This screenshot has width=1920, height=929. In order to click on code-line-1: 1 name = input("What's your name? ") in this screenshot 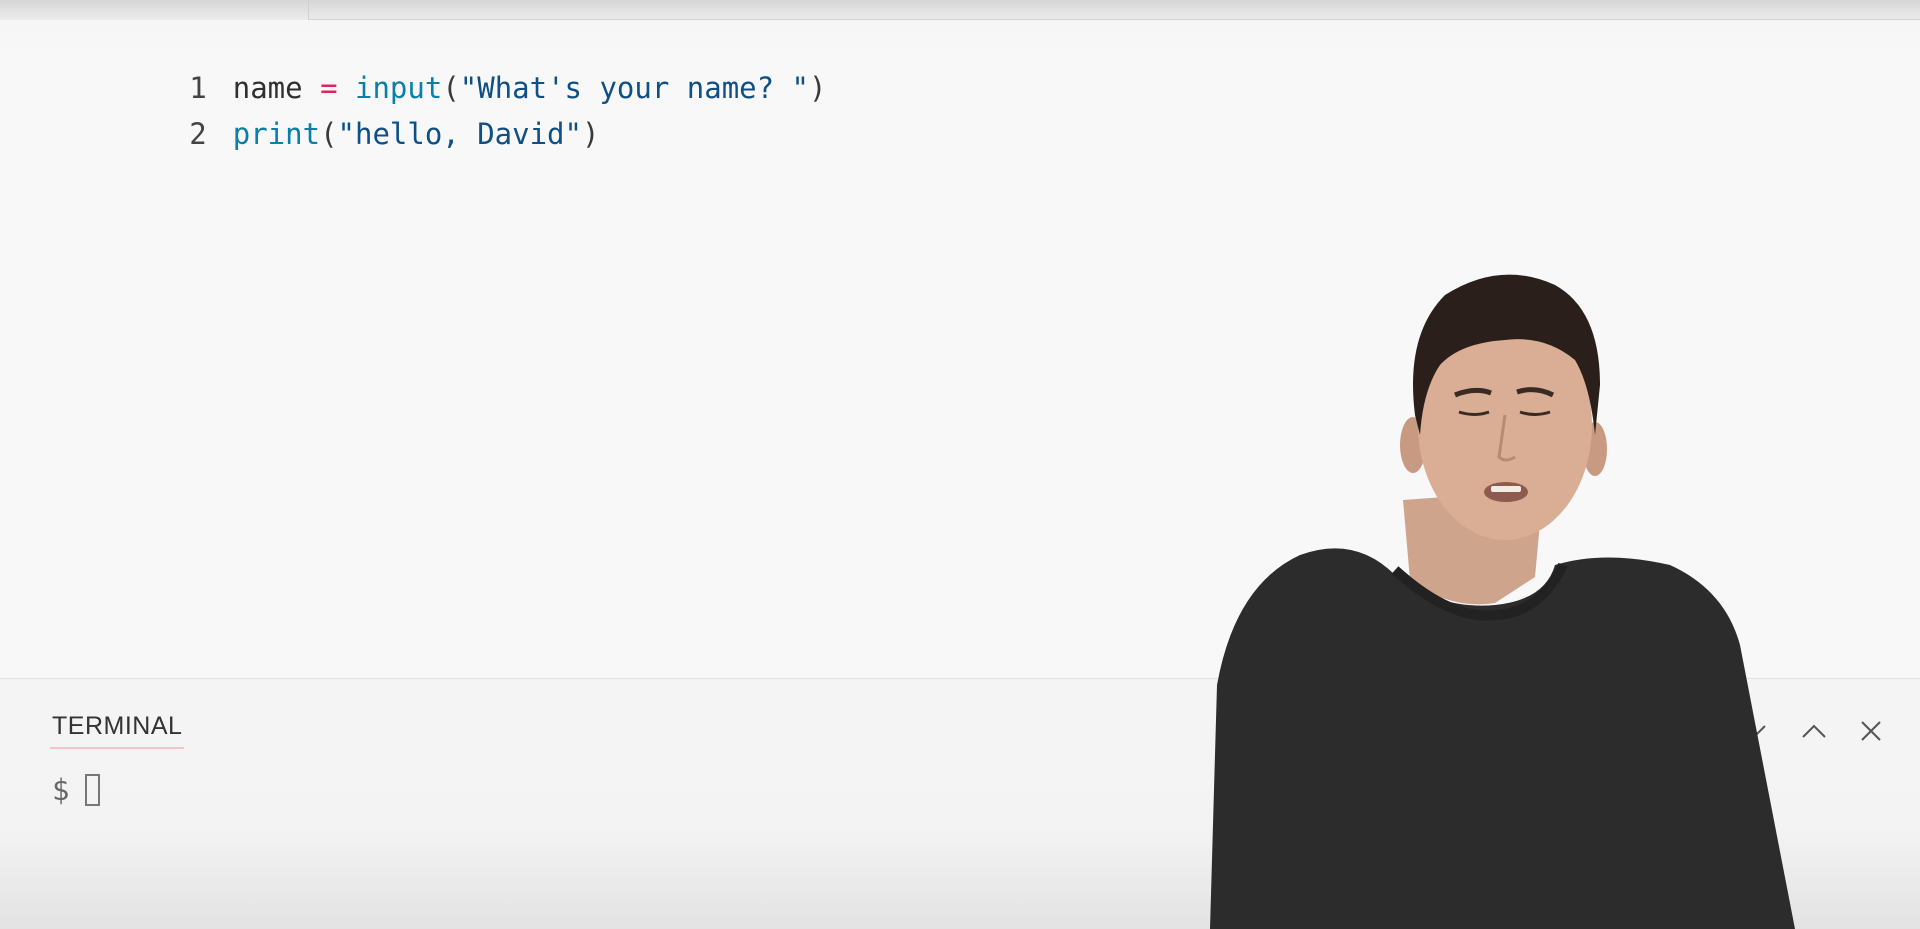, I will do `click(413, 63)`.